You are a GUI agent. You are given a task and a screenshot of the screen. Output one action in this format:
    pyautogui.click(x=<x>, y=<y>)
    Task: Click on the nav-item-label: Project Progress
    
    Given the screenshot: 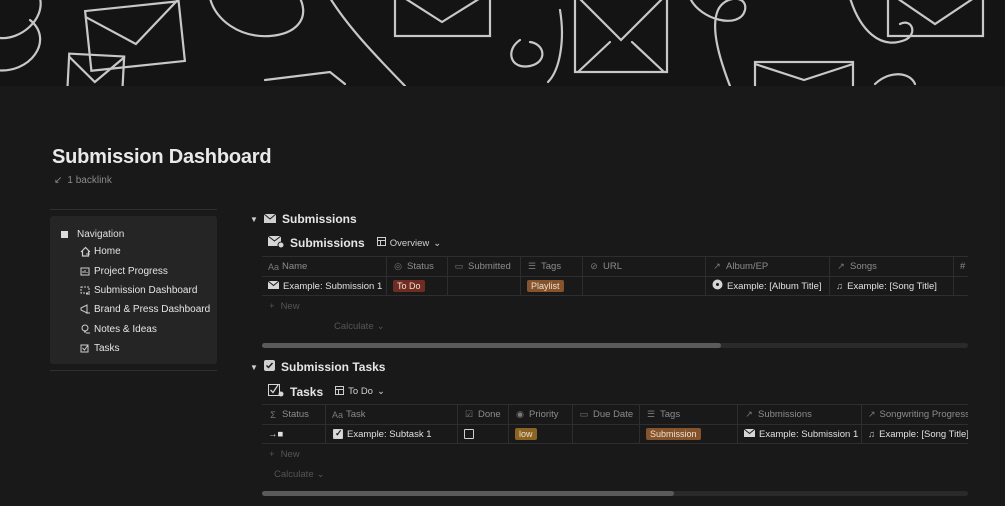 What is the action you would take?
    pyautogui.click(x=131, y=271)
    